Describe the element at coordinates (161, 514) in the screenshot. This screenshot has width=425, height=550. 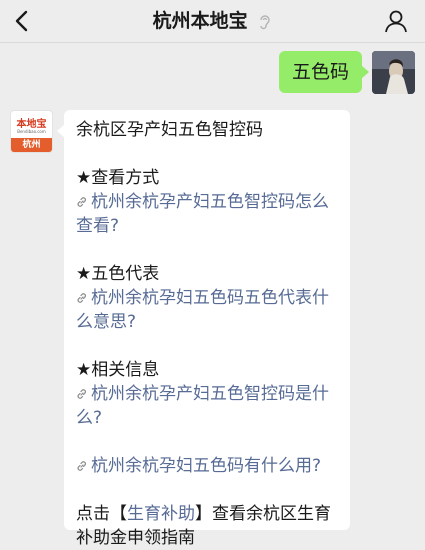
I see `link-birth-subsidy: 生育补助` at that location.